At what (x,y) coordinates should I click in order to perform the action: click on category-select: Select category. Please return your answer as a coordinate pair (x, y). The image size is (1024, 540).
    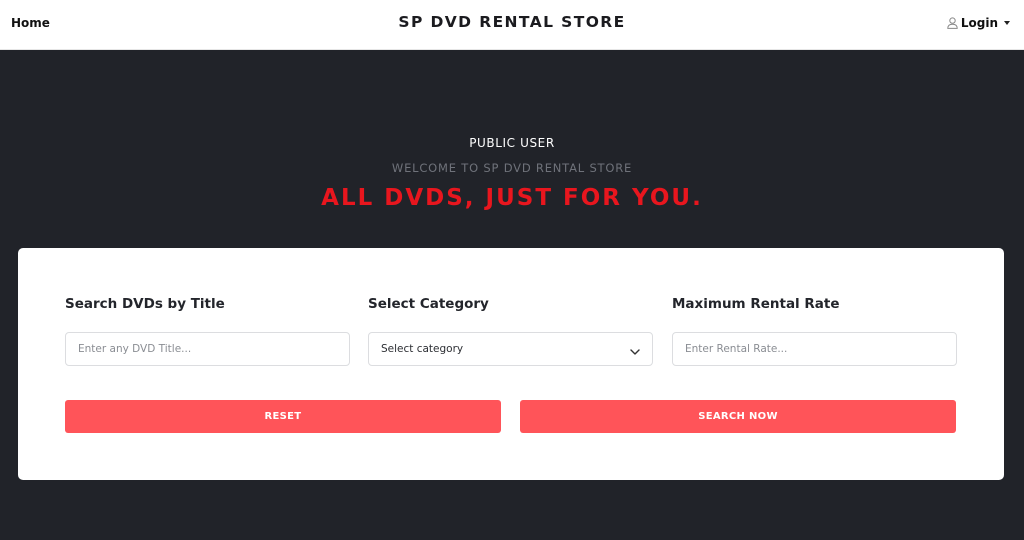
    Looking at the image, I should click on (510, 349).